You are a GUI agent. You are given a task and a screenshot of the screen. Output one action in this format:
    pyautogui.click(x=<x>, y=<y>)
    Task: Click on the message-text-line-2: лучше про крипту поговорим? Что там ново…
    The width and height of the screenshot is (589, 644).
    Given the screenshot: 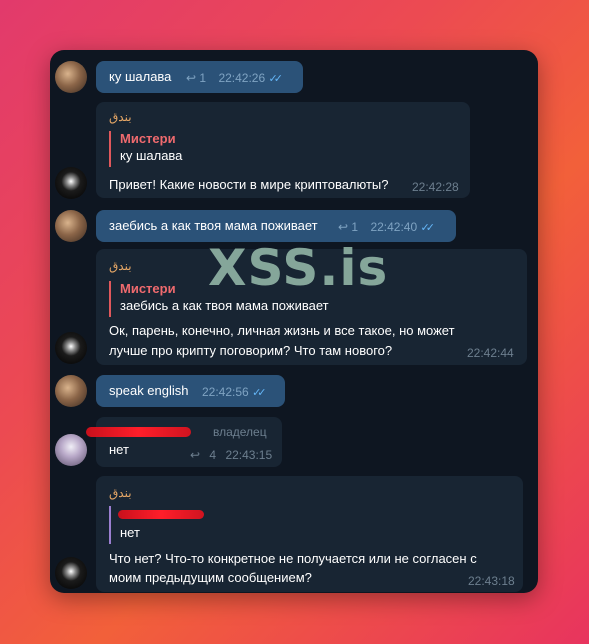 What is the action you would take?
    pyautogui.click(x=251, y=350)
    